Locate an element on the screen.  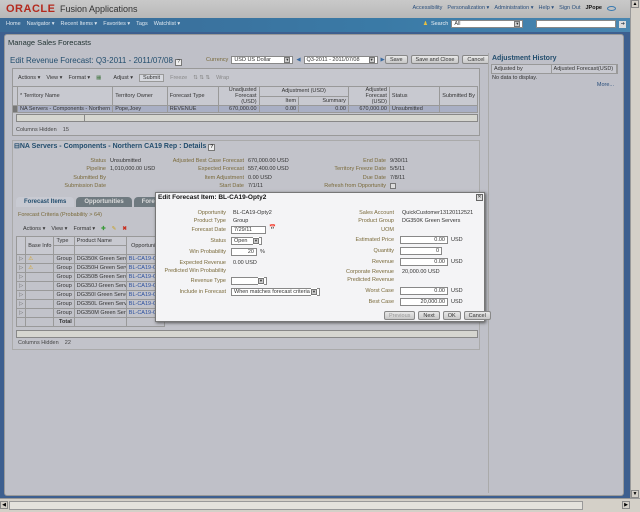
add-icon: ✚ is located at coordinates (103, 229).